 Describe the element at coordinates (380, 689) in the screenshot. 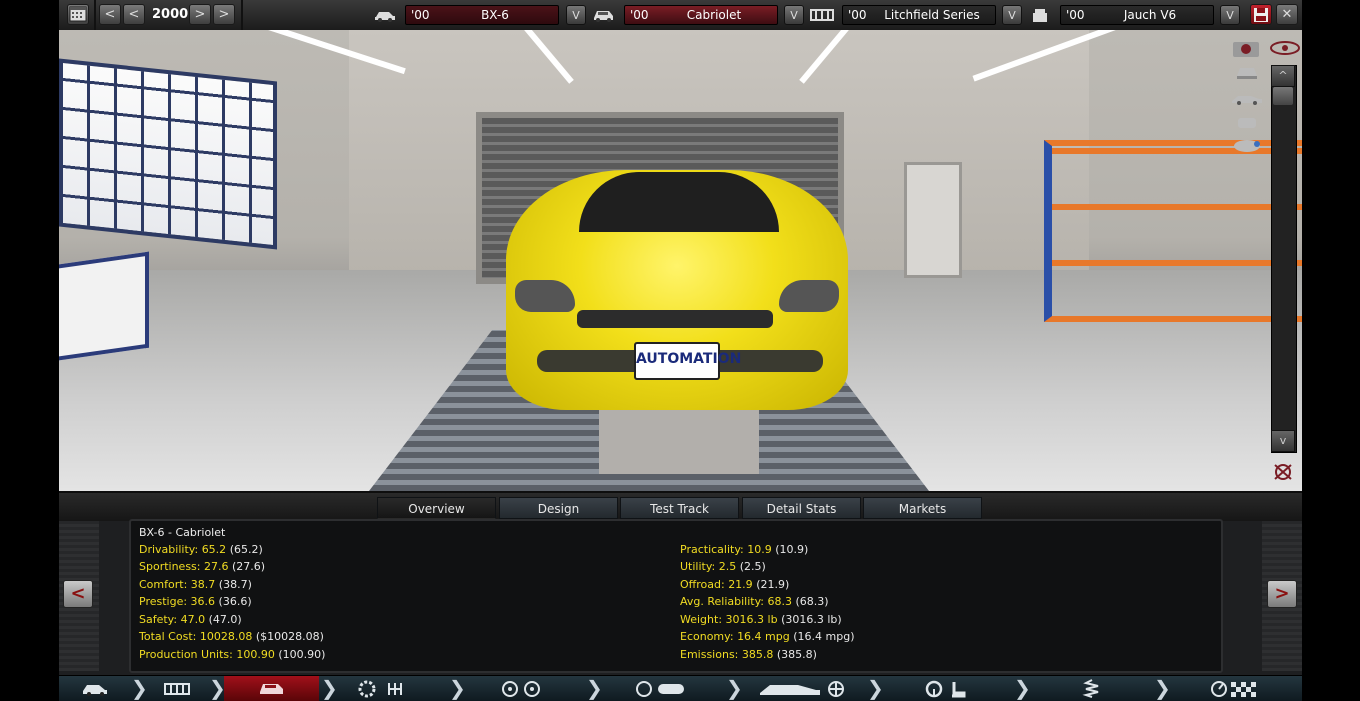

I see `engine-gearbox-icon` at that location.